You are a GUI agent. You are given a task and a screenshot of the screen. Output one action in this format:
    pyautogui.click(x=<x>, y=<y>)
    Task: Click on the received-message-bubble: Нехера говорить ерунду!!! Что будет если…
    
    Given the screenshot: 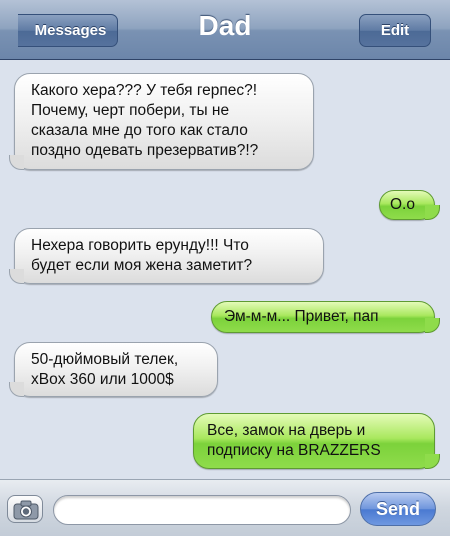 What is the action you would take?
    pyautogui.click(x=166, y=256)
    